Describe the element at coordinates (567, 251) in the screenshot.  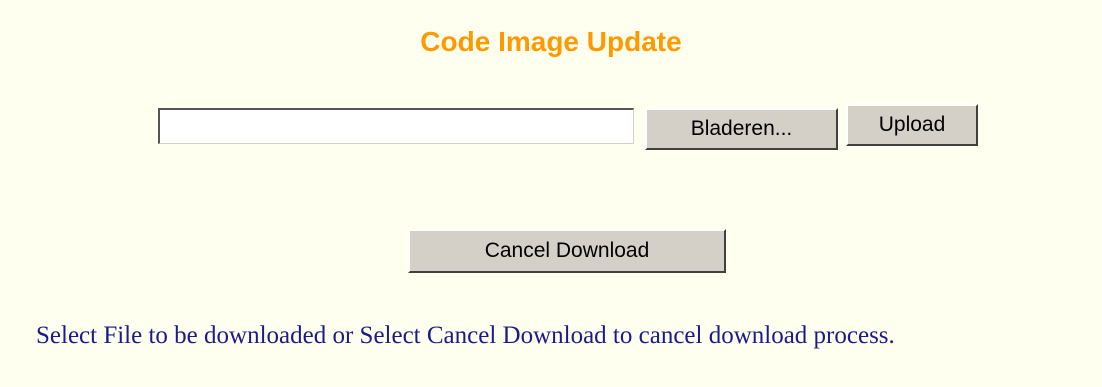
I see `cancel-download-button: Cancel Download` at that location.